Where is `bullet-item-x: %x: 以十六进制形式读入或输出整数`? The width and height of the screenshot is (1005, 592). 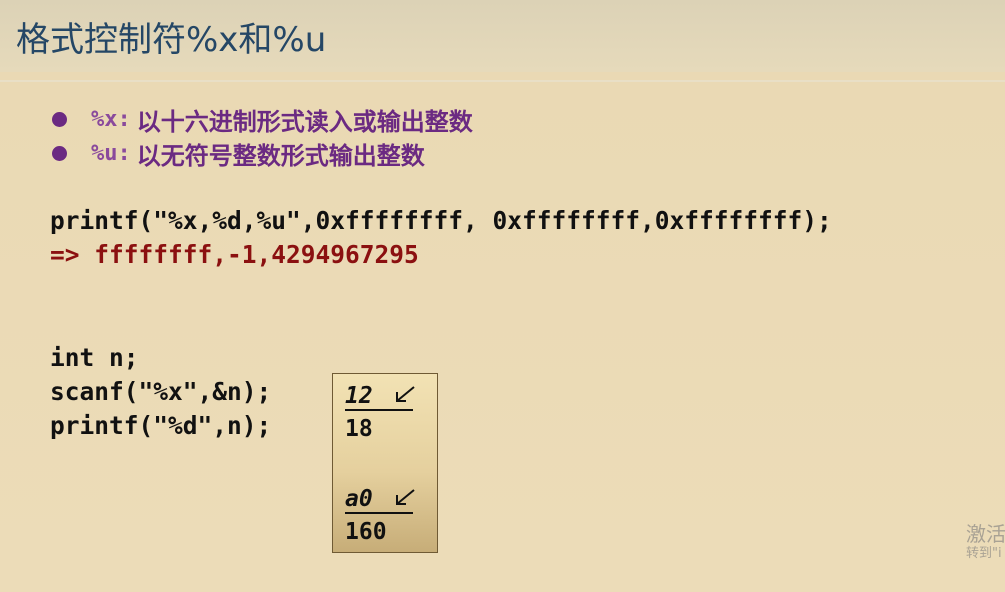 bullet-item-x: %x: 以十六进制形式读入或输出整数 is located at coordinates (262, 119).